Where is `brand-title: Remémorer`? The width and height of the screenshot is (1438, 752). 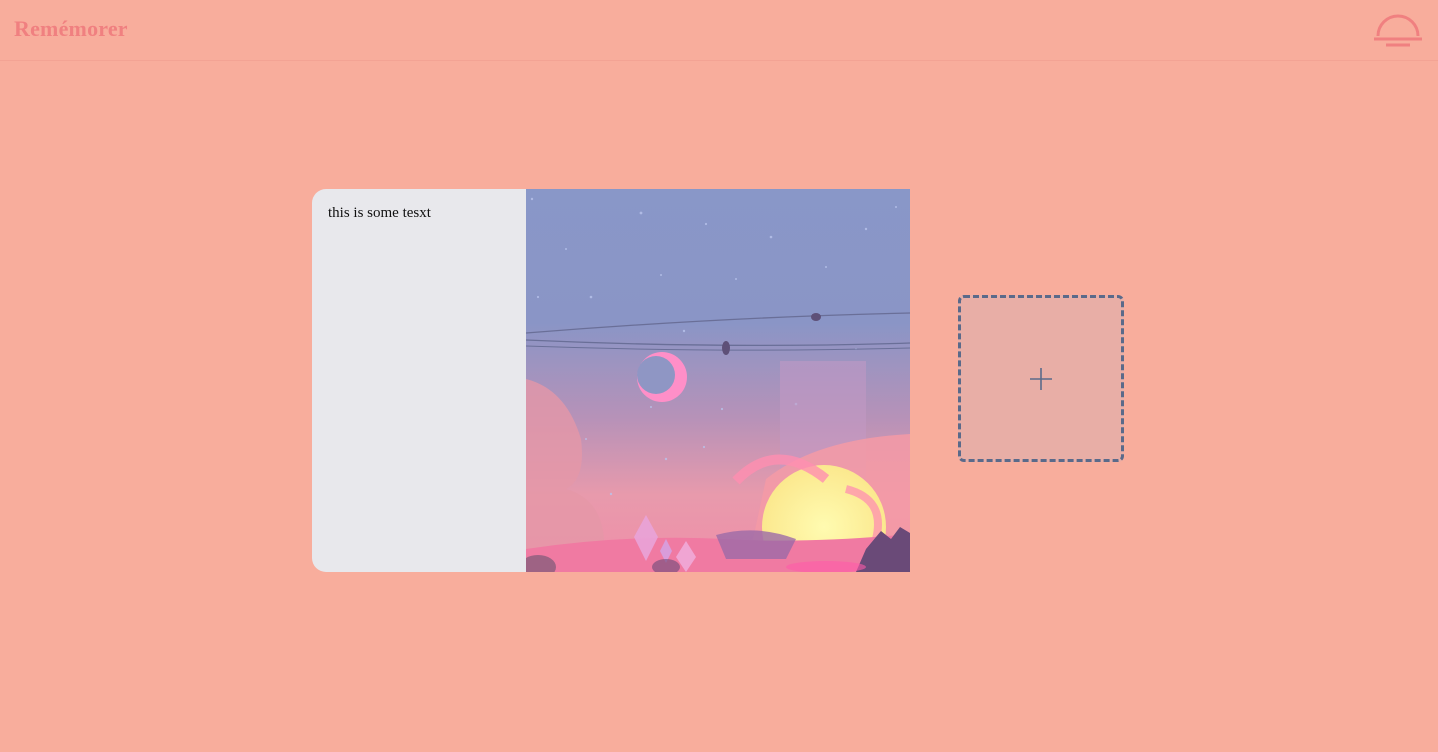 brand-title: Remémorer is located at coordinates (71, 29).